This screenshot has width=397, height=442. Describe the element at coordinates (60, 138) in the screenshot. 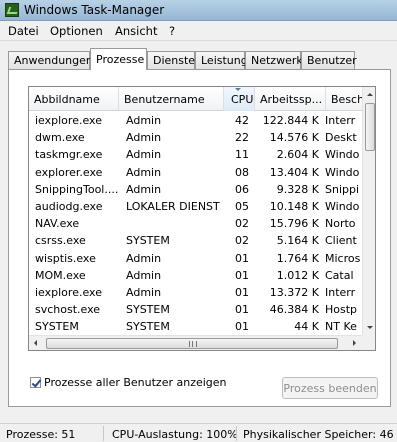

I see `cell-image-name: dwm.exe` at that location.